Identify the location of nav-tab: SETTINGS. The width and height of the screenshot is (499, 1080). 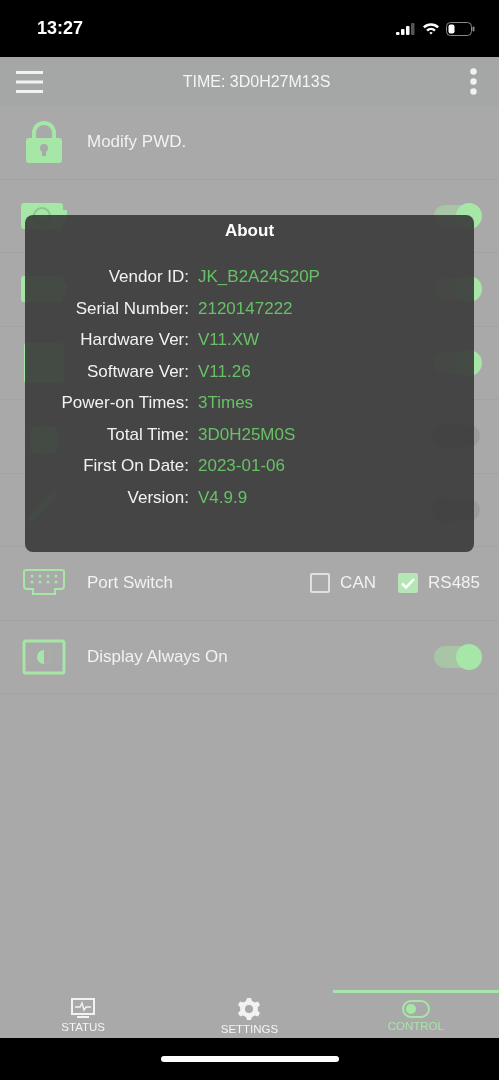
(249, 1014).